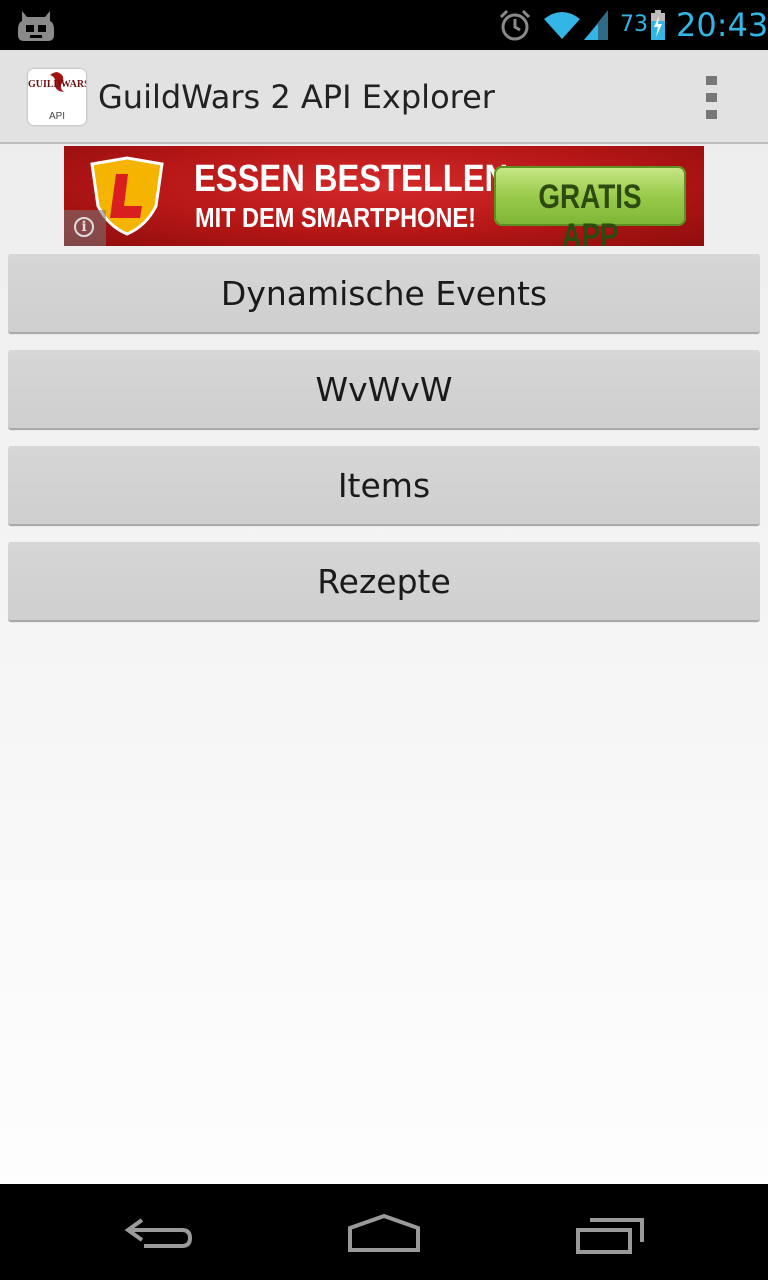  I want to click on navigation-bar, so click(384, 1232).